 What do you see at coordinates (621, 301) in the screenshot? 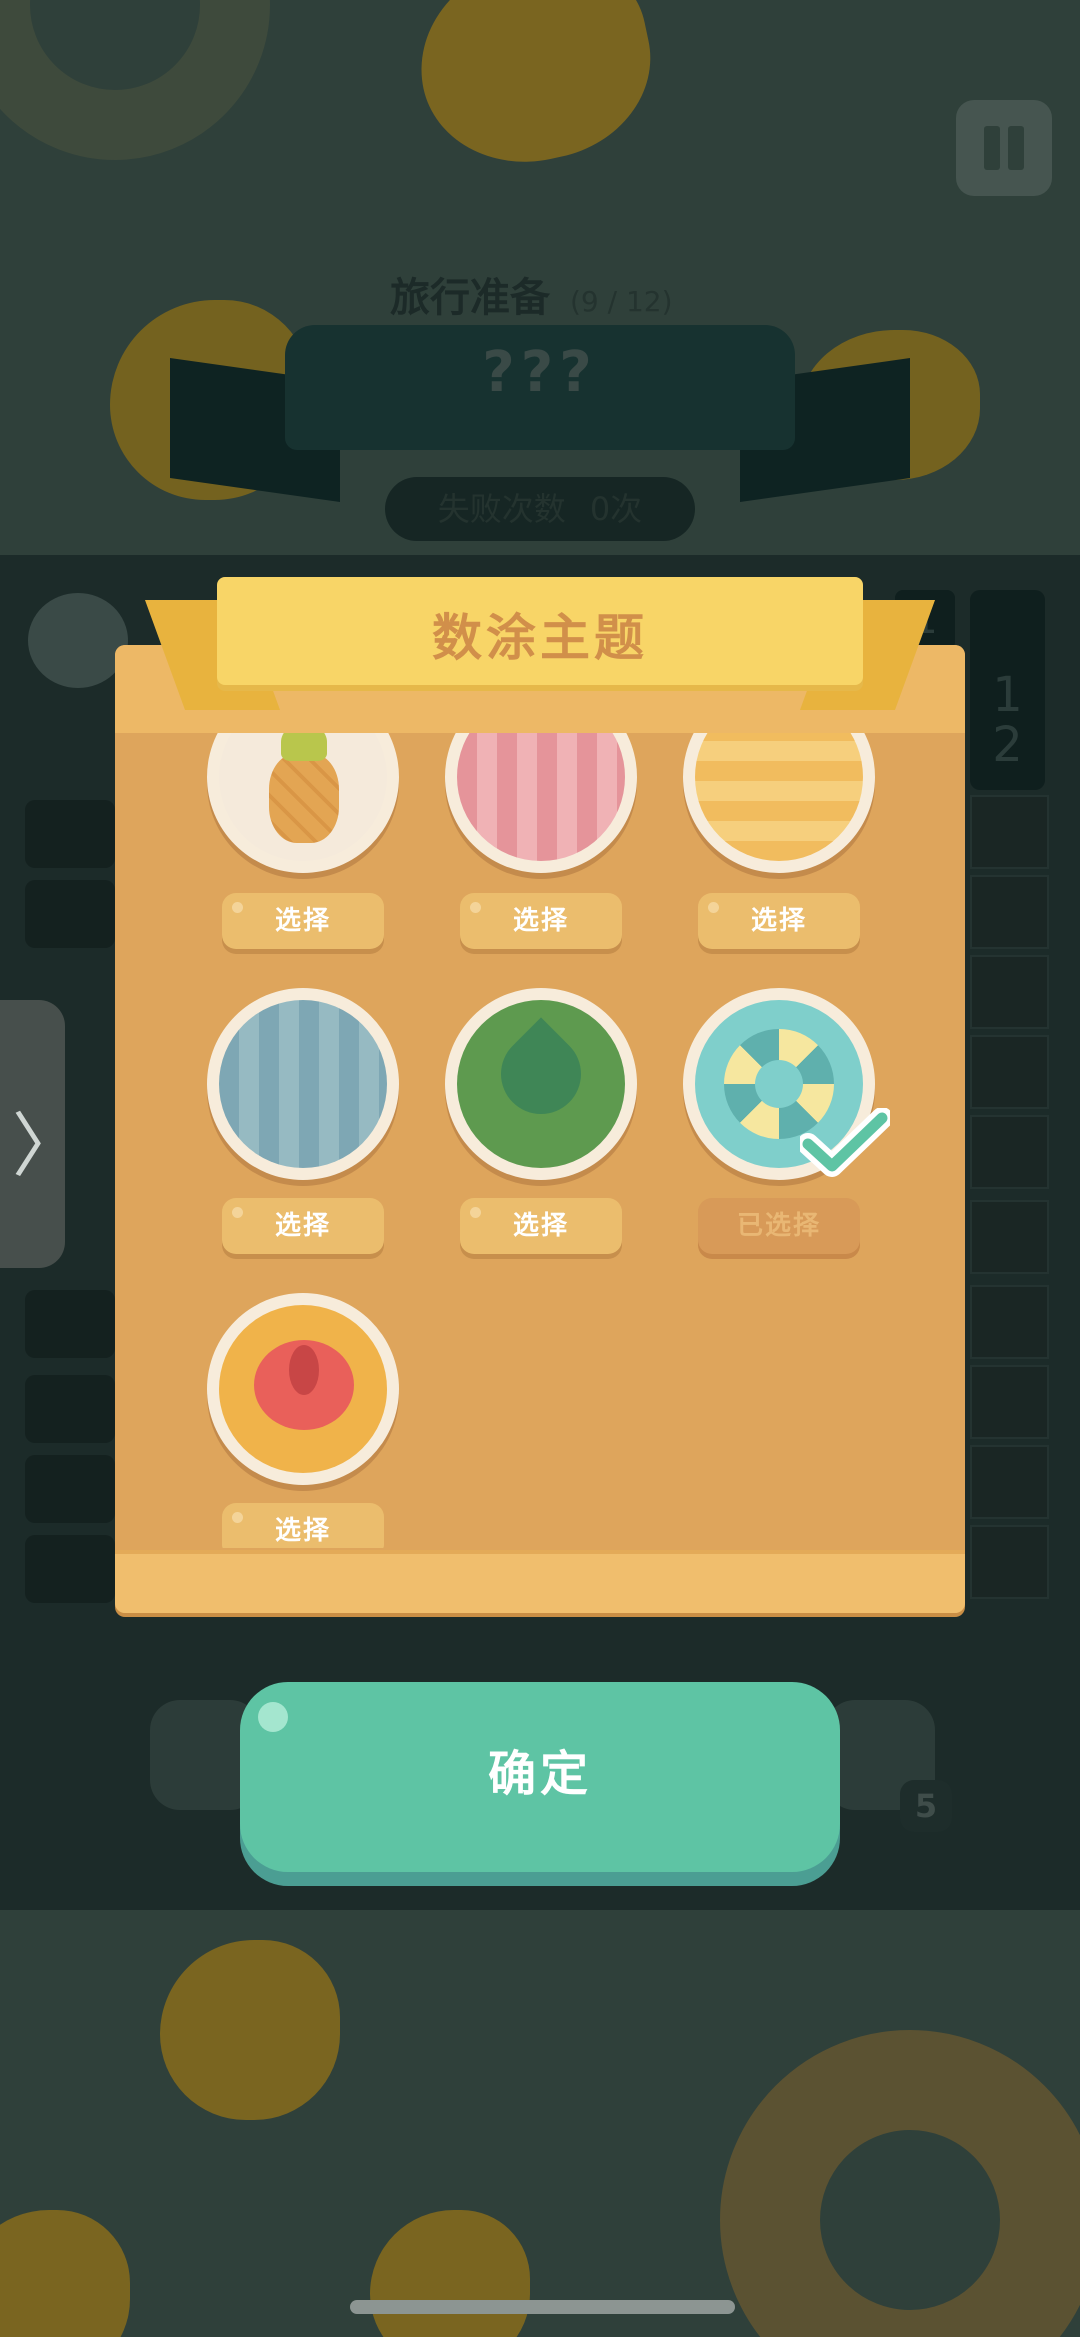
I see `level-progress: (9 / 12)` at bounding box center [621, 301].